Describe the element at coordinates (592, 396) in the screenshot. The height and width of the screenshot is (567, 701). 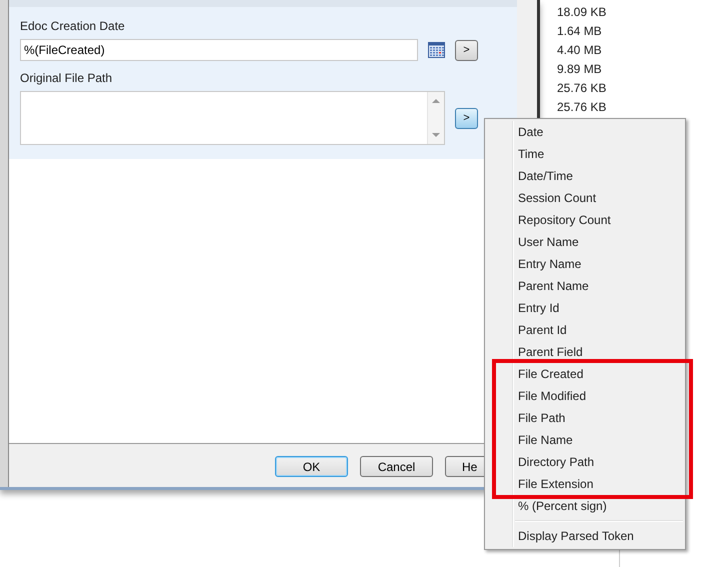
I see `menu-item: File Modified` at that location.